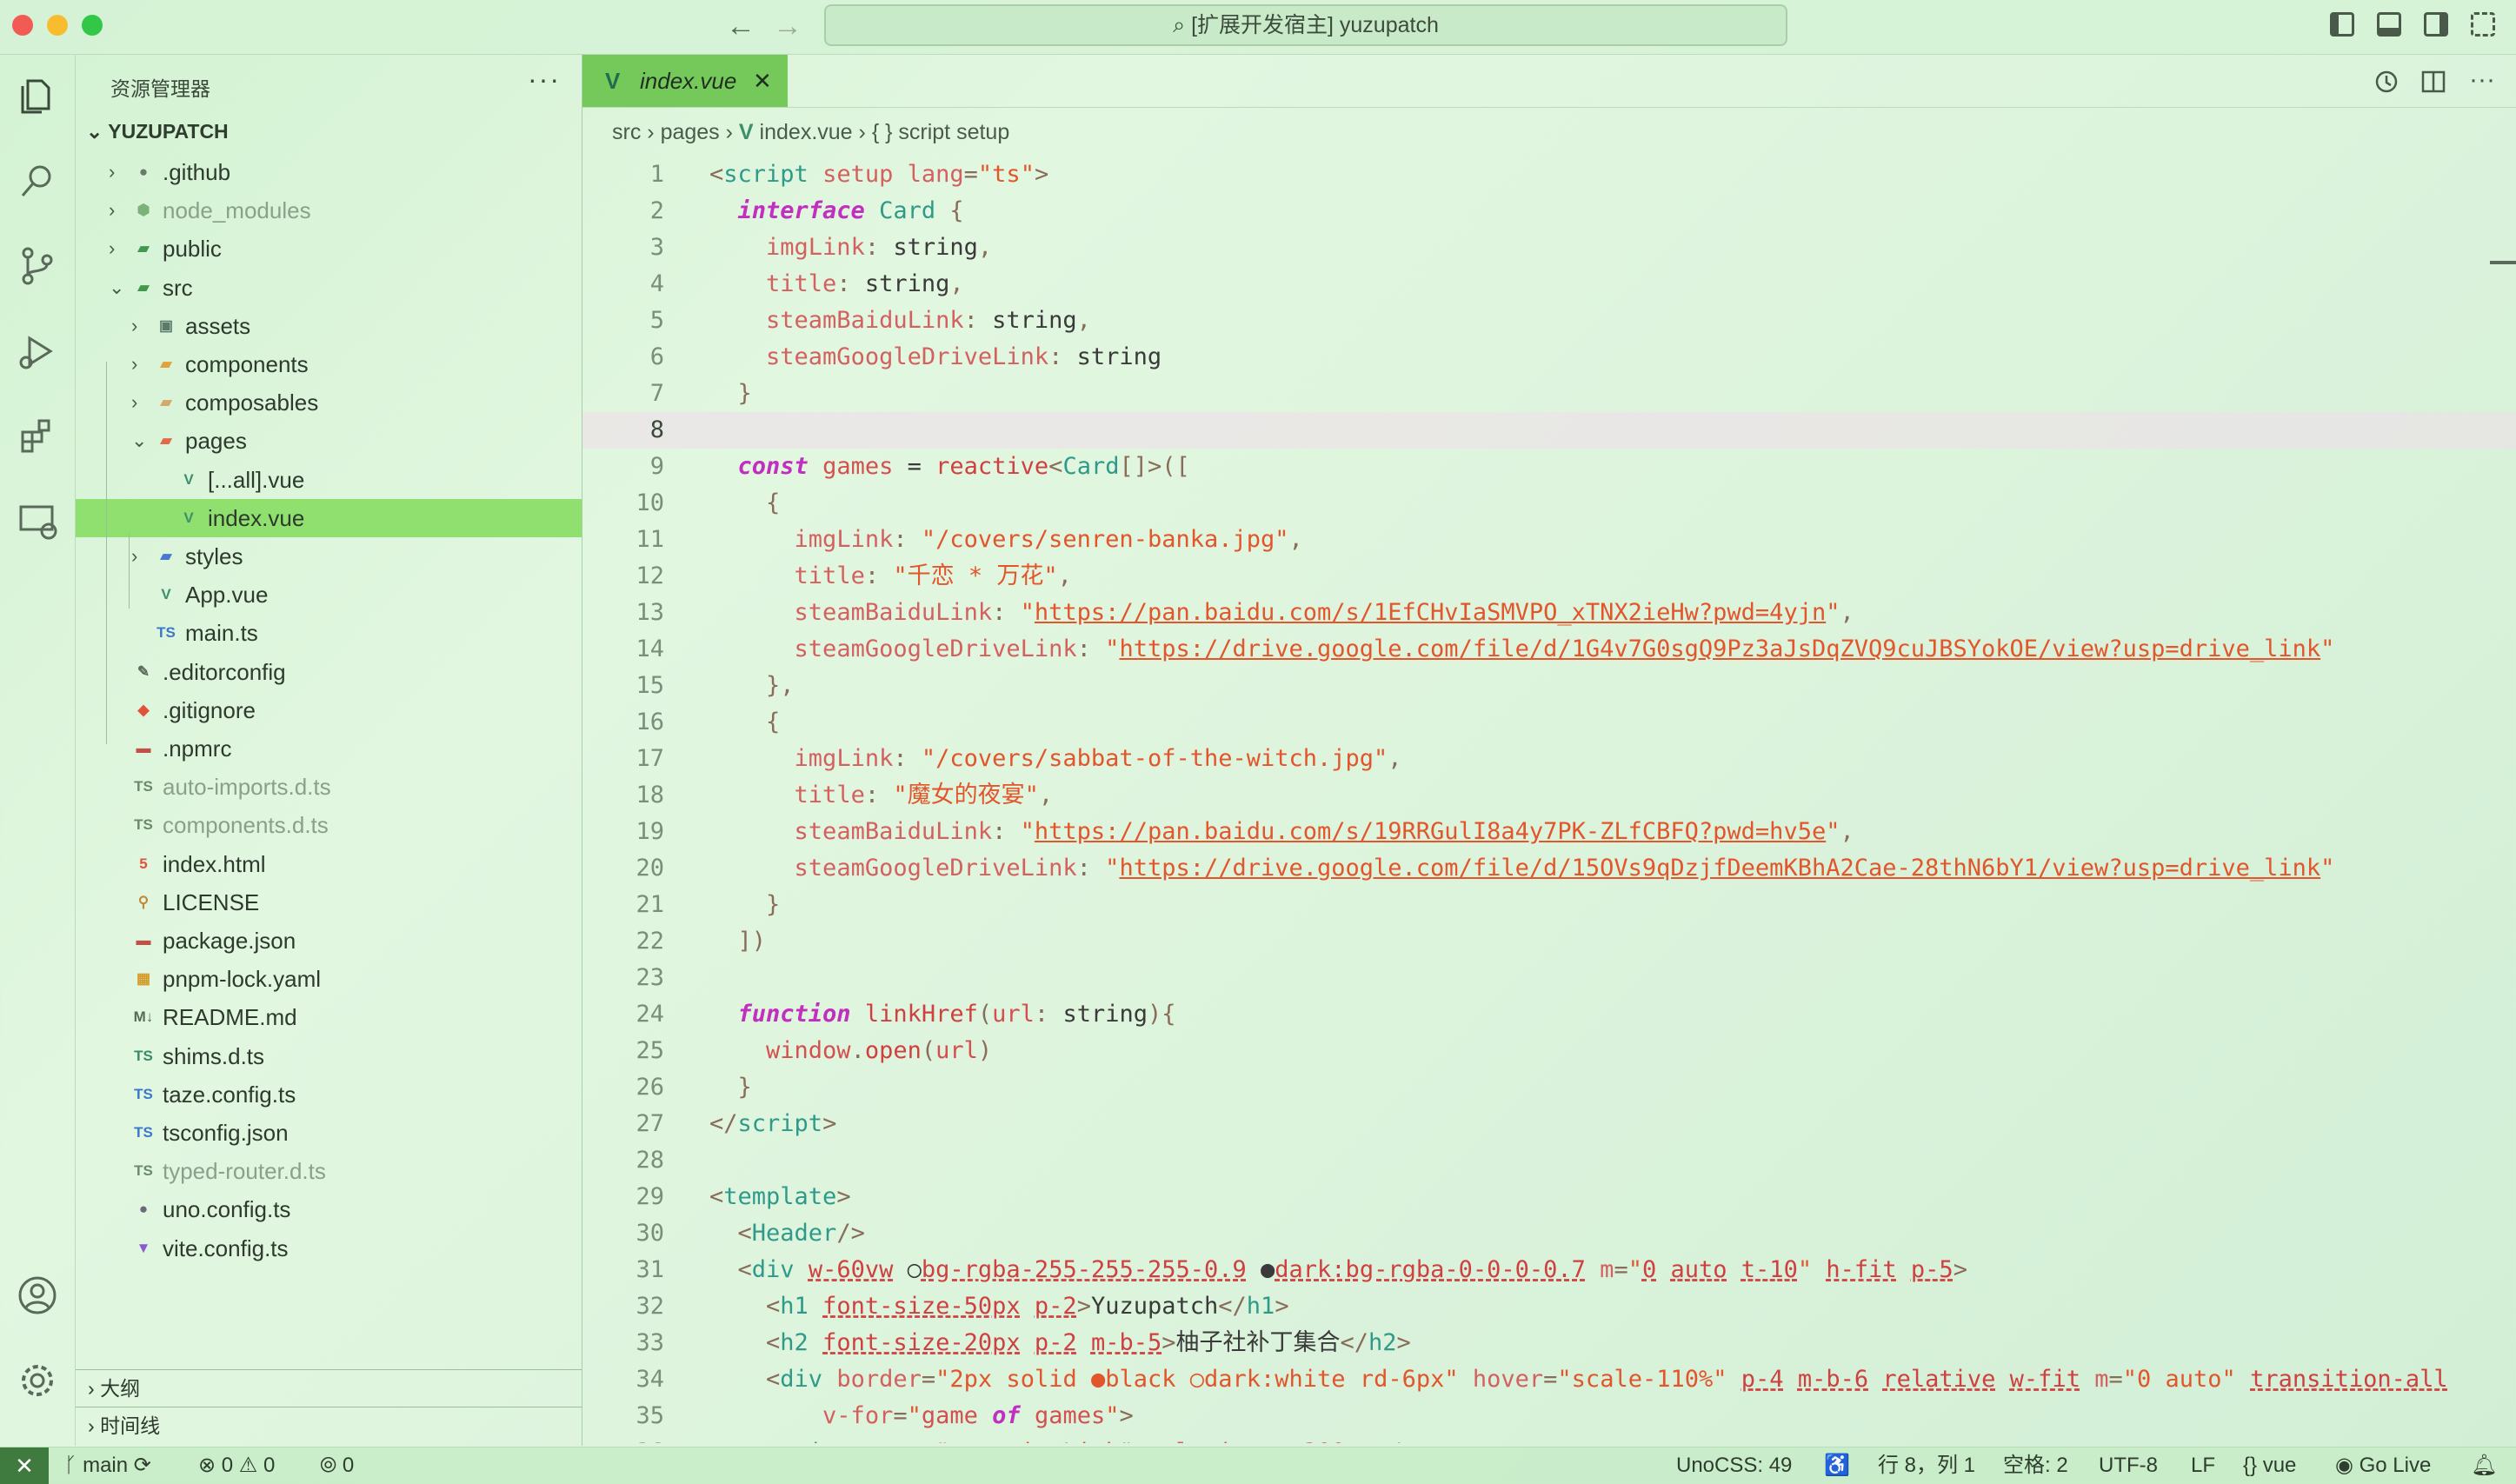 Image resolution: width=2516 pixels, height=1484 pixels. Describe the element at coordinates (1549, 1051) in the screenshot. I see `code-line: 25 window.open(url)` at that location.